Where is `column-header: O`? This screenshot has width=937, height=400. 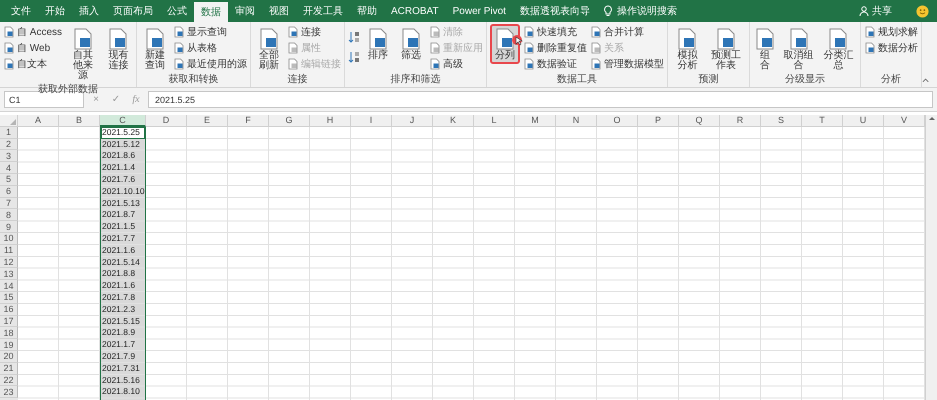 column-header: O is located at coordinates (617, 121).